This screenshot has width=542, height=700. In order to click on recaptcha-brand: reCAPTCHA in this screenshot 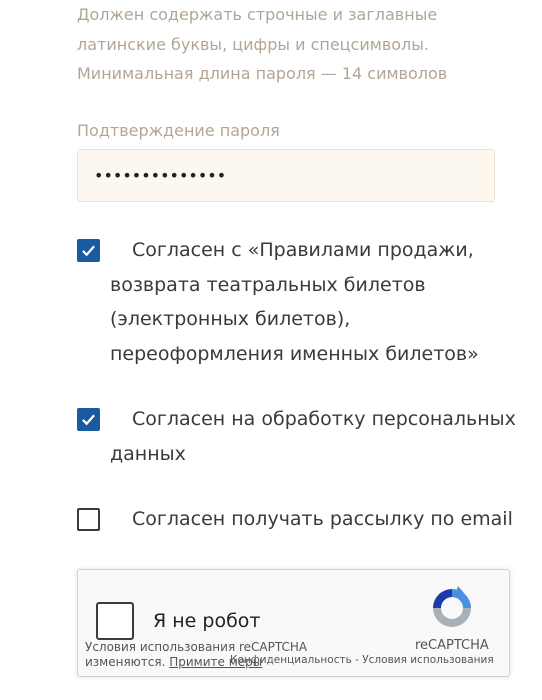, I will do `click(452, 645)`.